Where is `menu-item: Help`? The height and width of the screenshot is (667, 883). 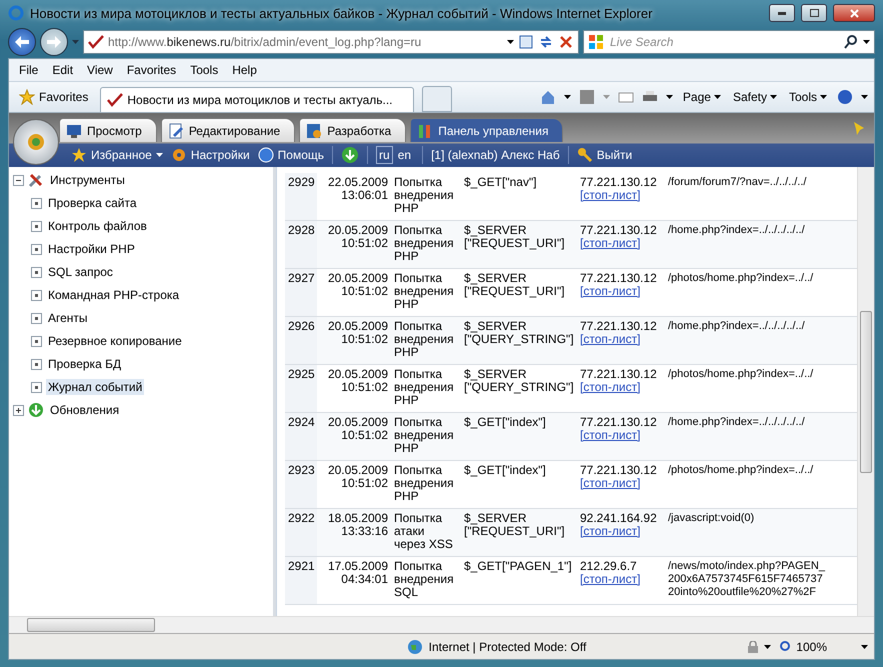 menu-item: Help is located at coordinates (244, 70).